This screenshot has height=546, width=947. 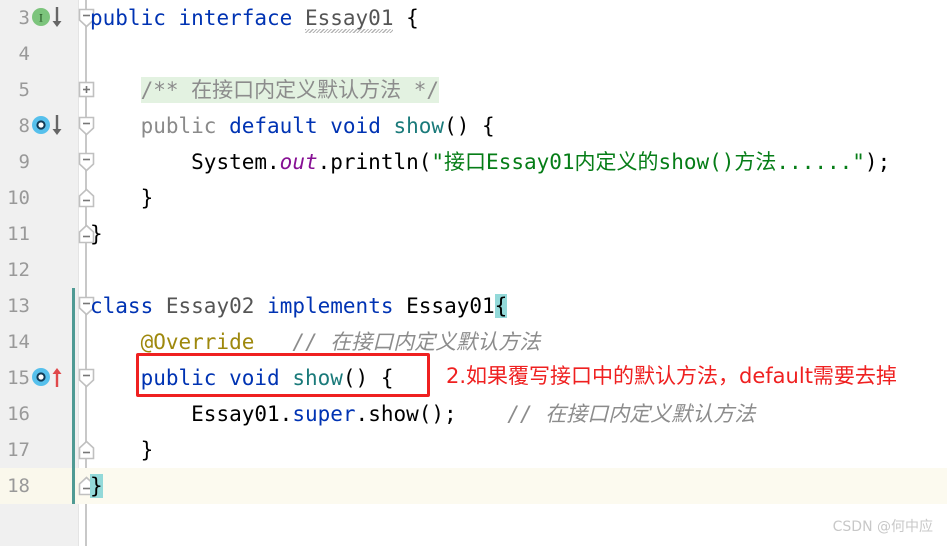 I want to click on code-line: 11}, so click(x=473, y=234).